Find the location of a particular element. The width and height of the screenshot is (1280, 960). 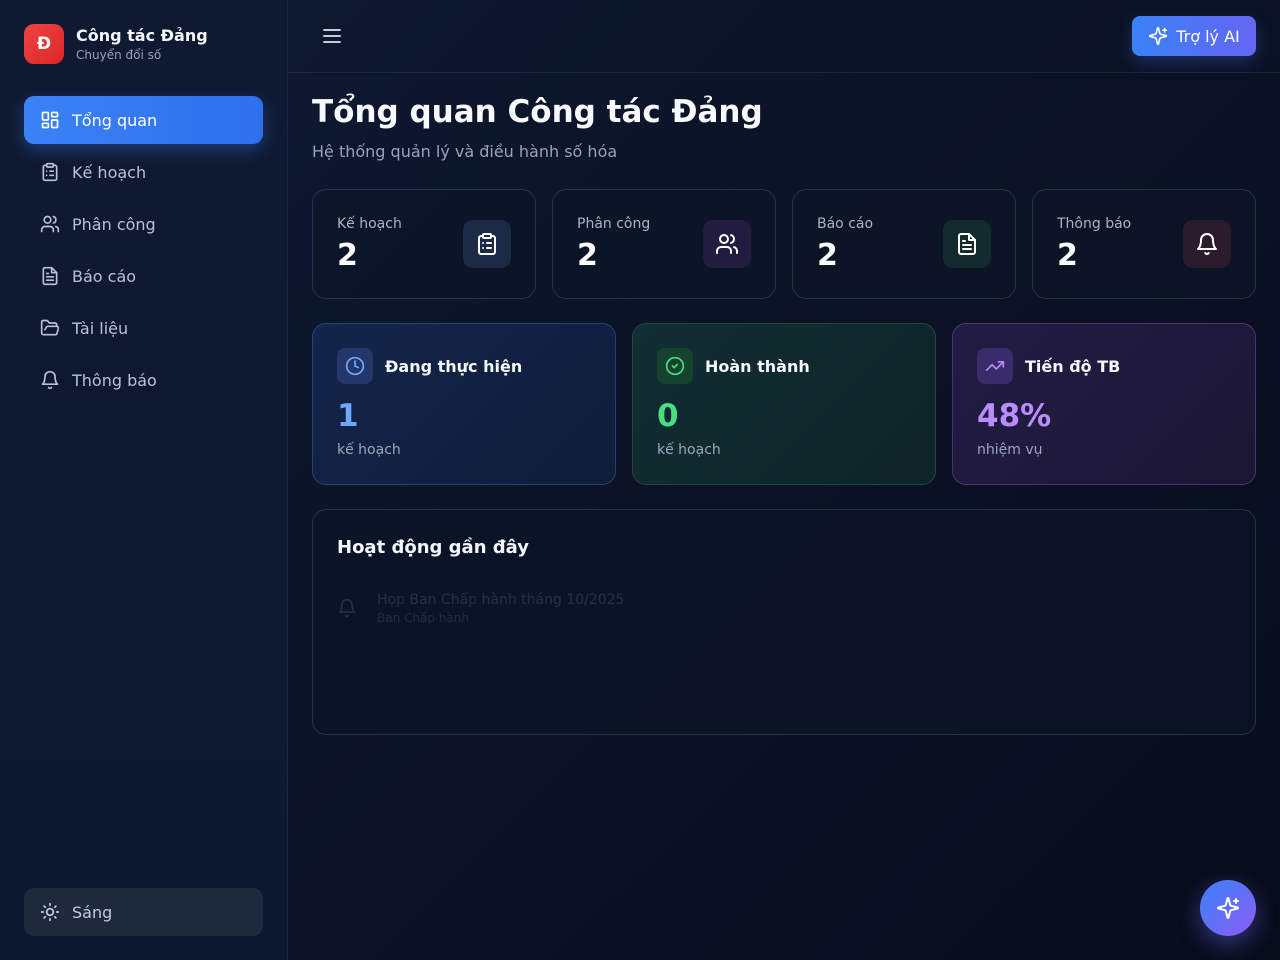

theme-toggle-button: Sáng is located at coordinates (143, 912).